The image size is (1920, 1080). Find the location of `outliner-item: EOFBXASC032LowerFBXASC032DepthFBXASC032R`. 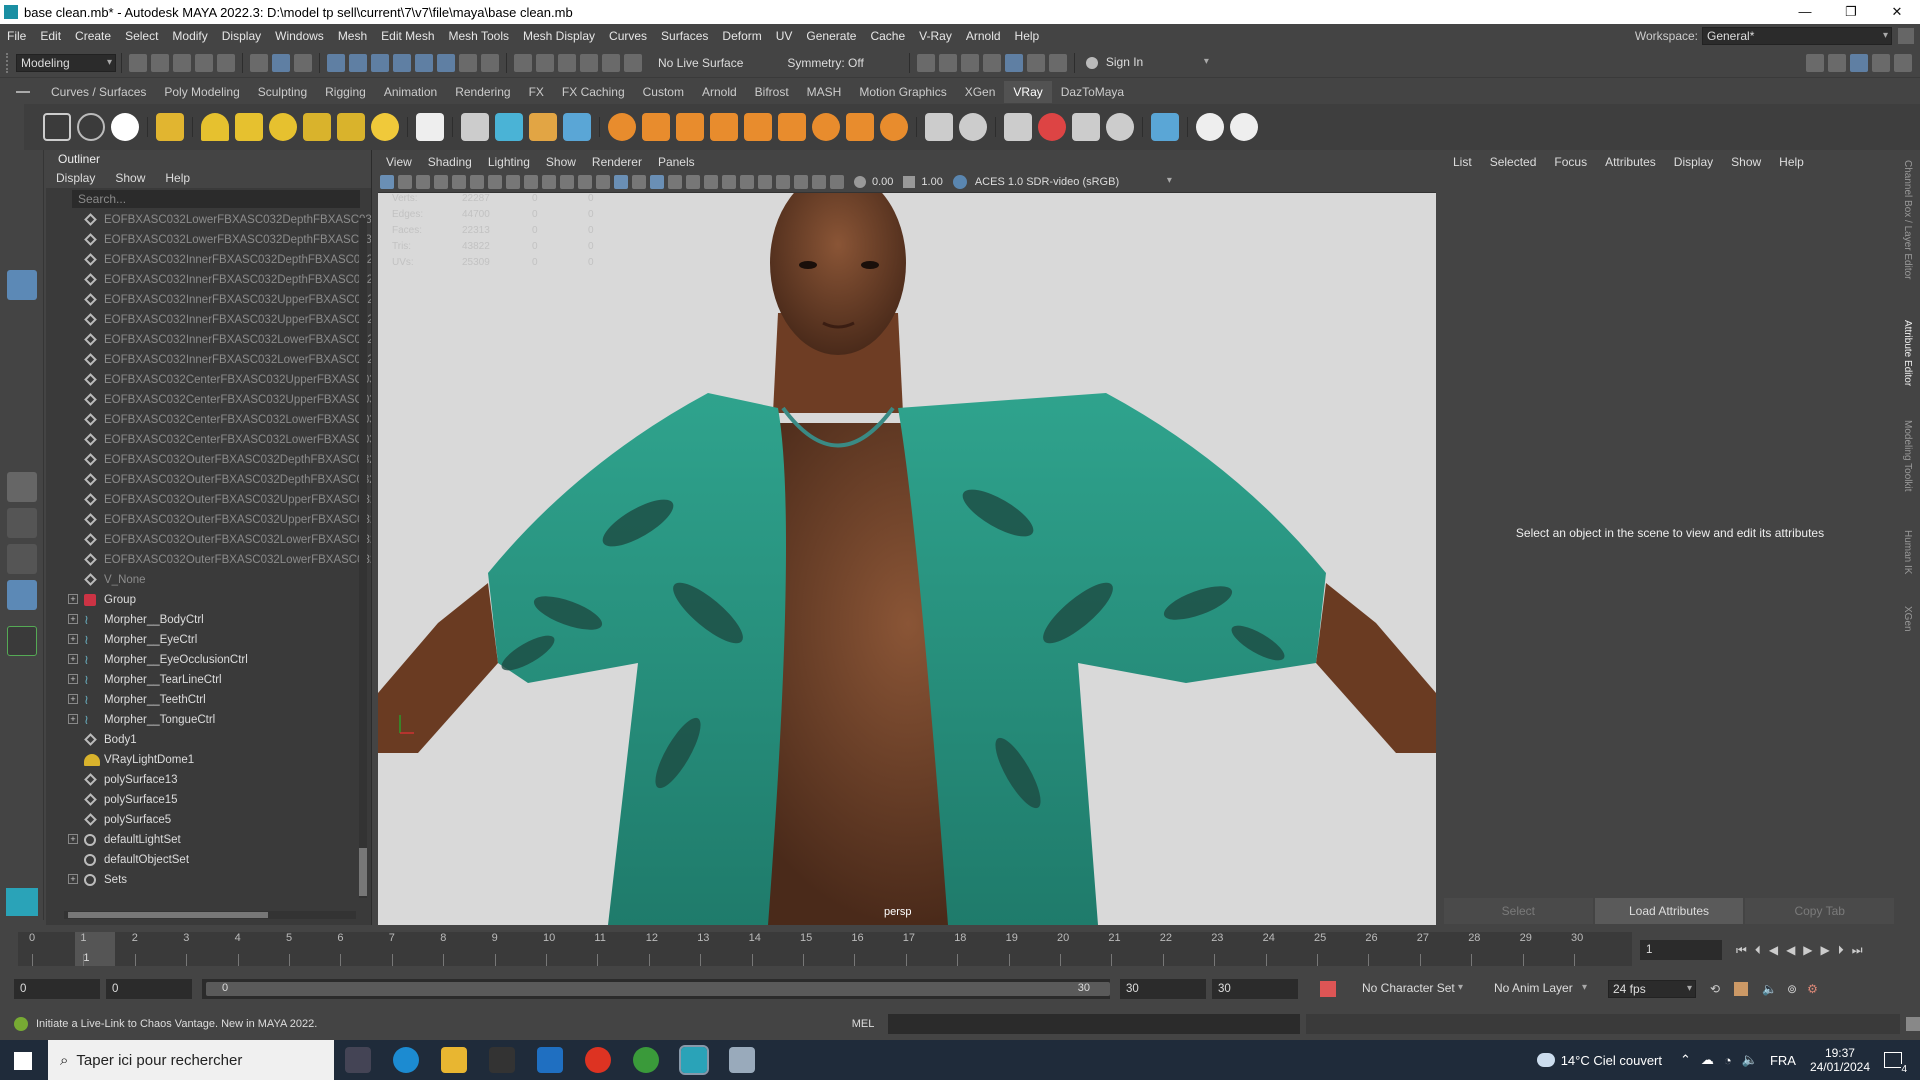

outliner-item: EOFBXASC032LowerFBXASC032DepthFBXASC032R is located at coordinates (208, 240).